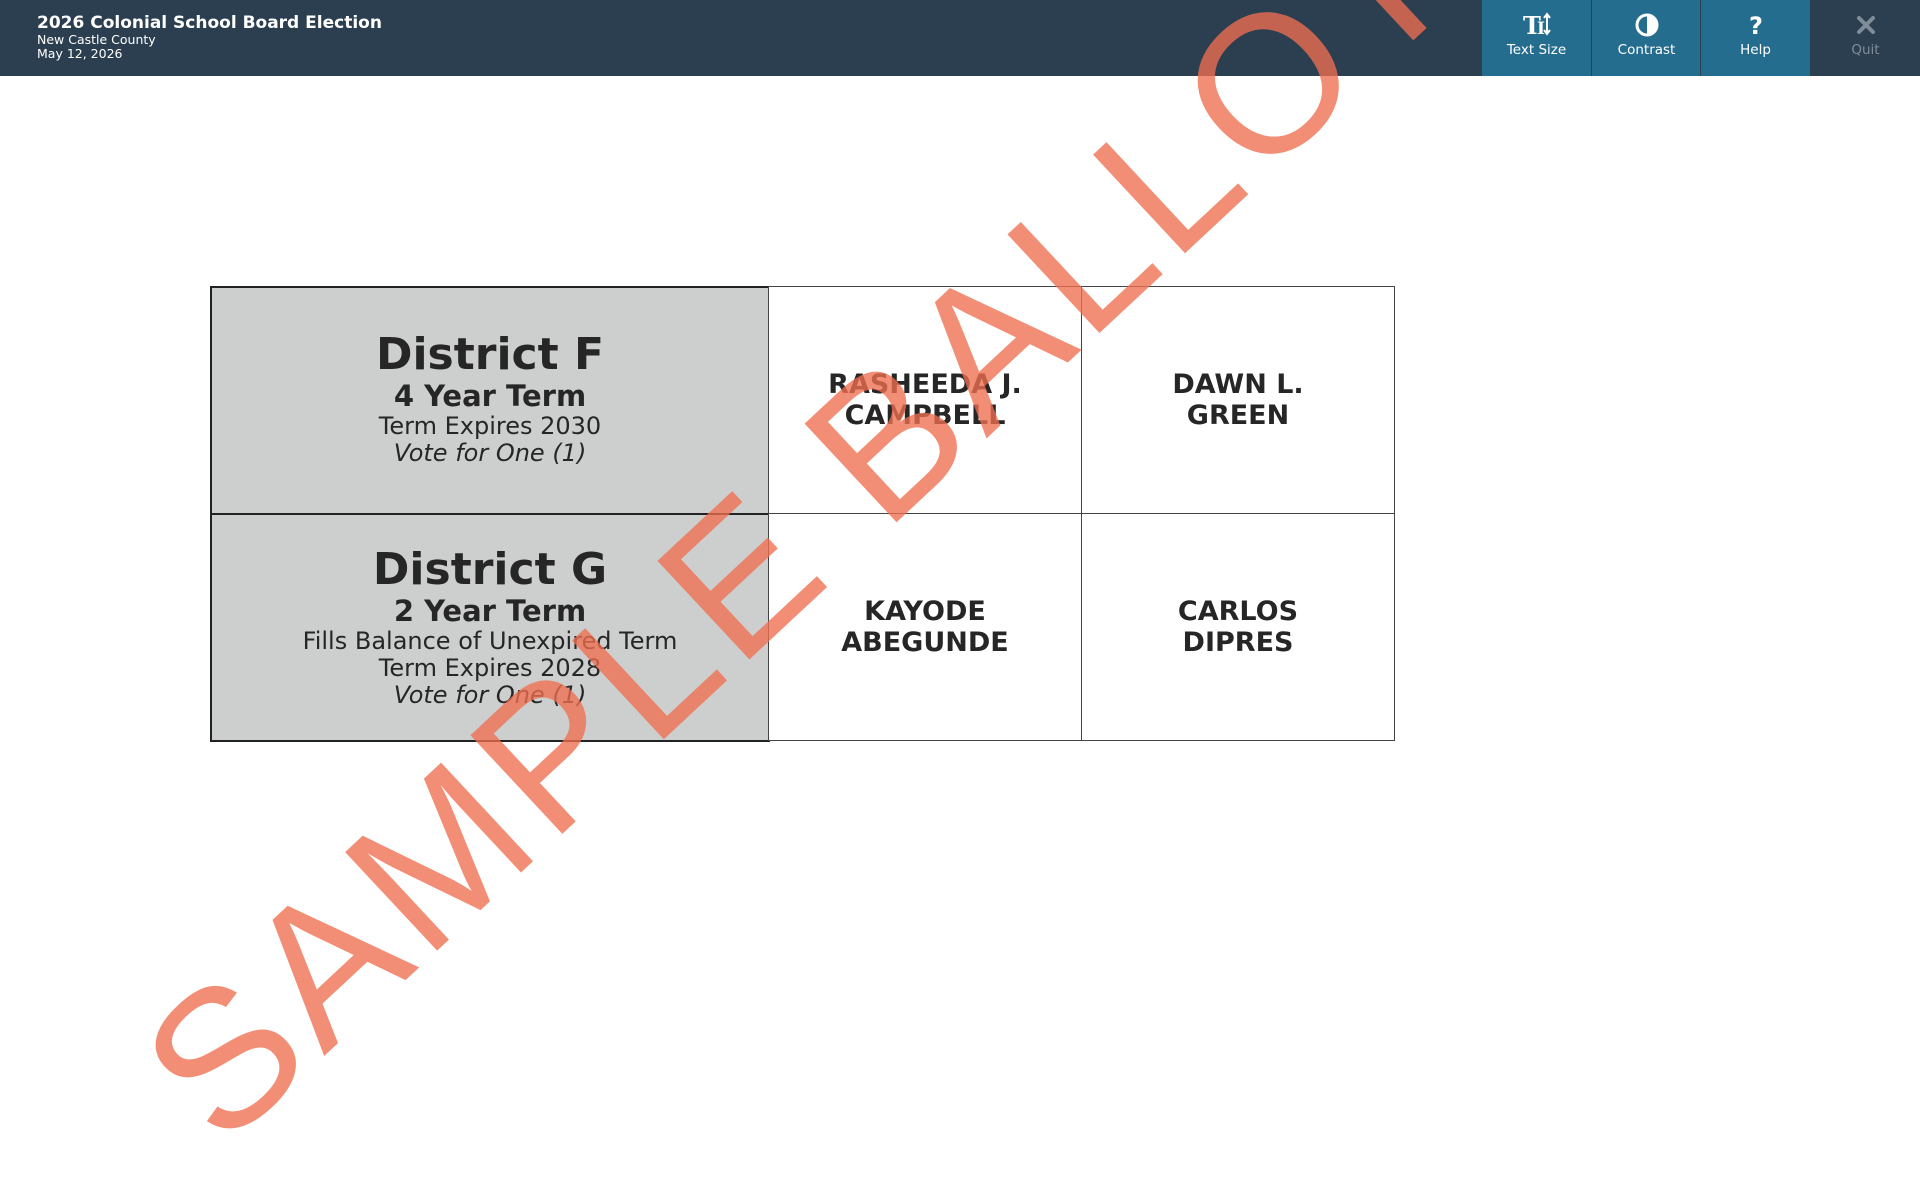  I want to click on text-size-button: T I Text Size, so click(1536, 38).